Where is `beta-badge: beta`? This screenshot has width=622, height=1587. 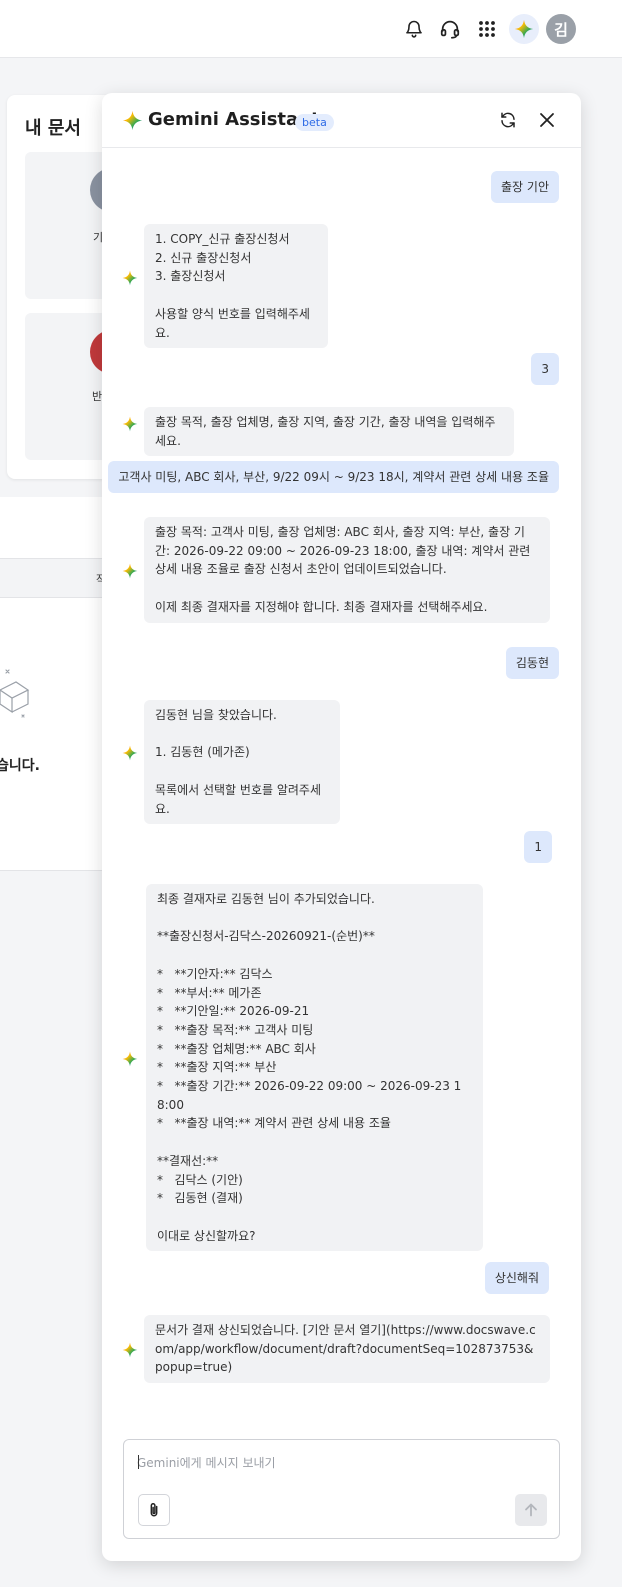
beta-badge: beta is located at coordinates (314, 122).